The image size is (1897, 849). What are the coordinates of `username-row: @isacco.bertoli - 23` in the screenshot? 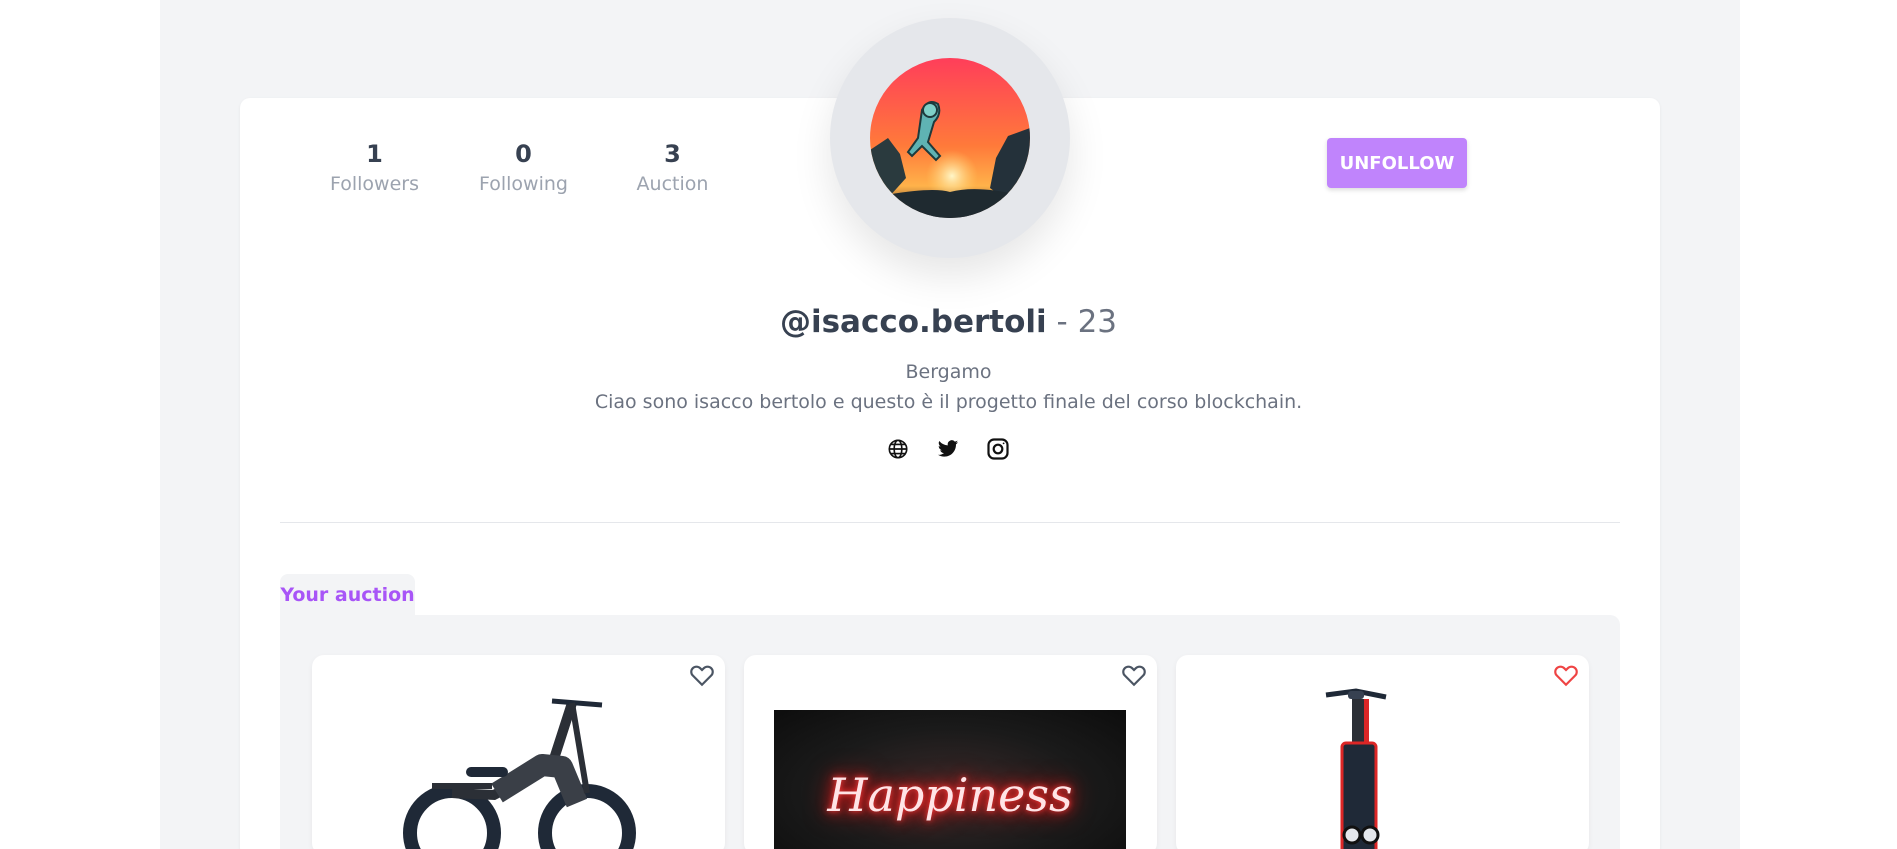 It's located at (948, 322).